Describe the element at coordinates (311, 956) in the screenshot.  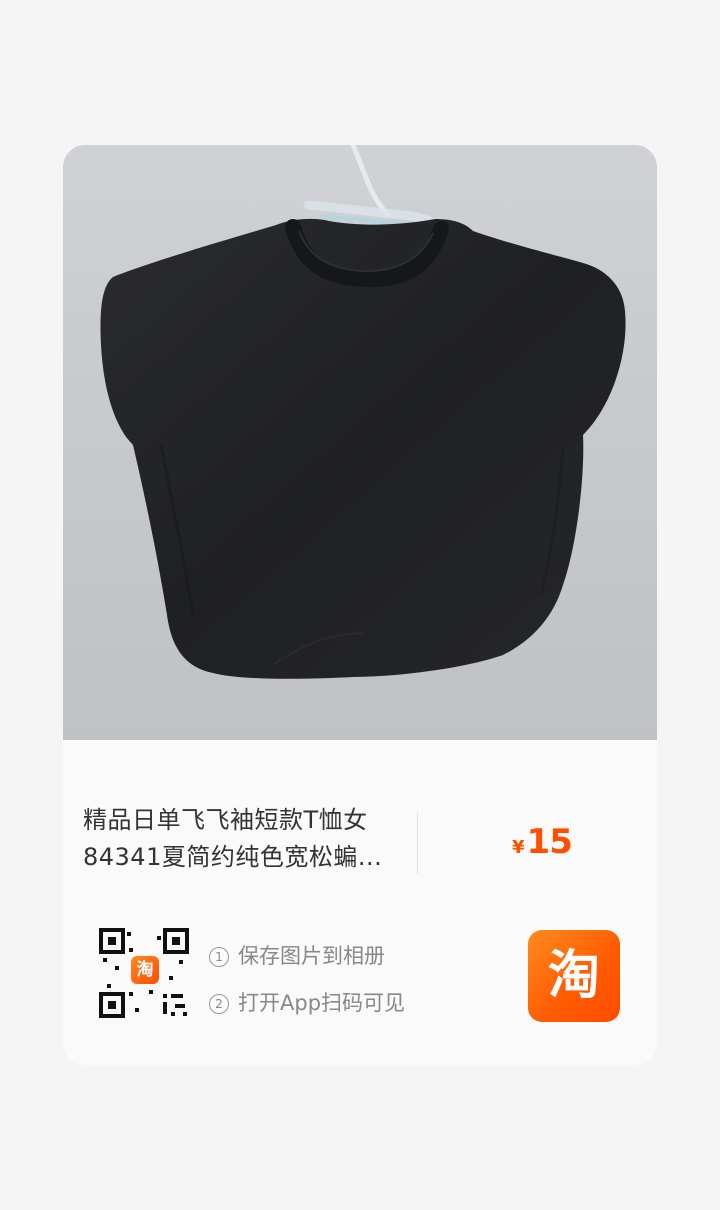
I see `step-1-label: 保存图片到相册` at that location.